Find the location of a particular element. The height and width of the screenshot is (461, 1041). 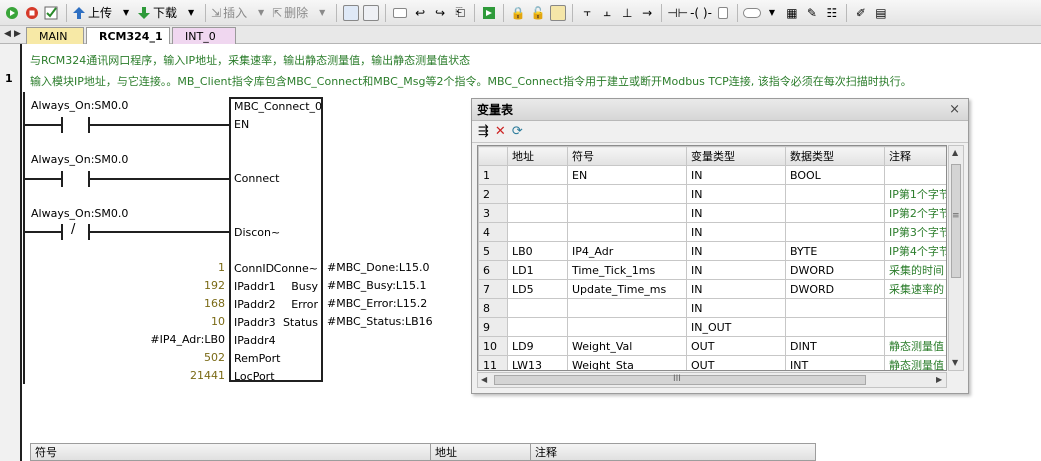

contact-3-operand: Always_On:SM0.0 is located at coordinates (79, 213).